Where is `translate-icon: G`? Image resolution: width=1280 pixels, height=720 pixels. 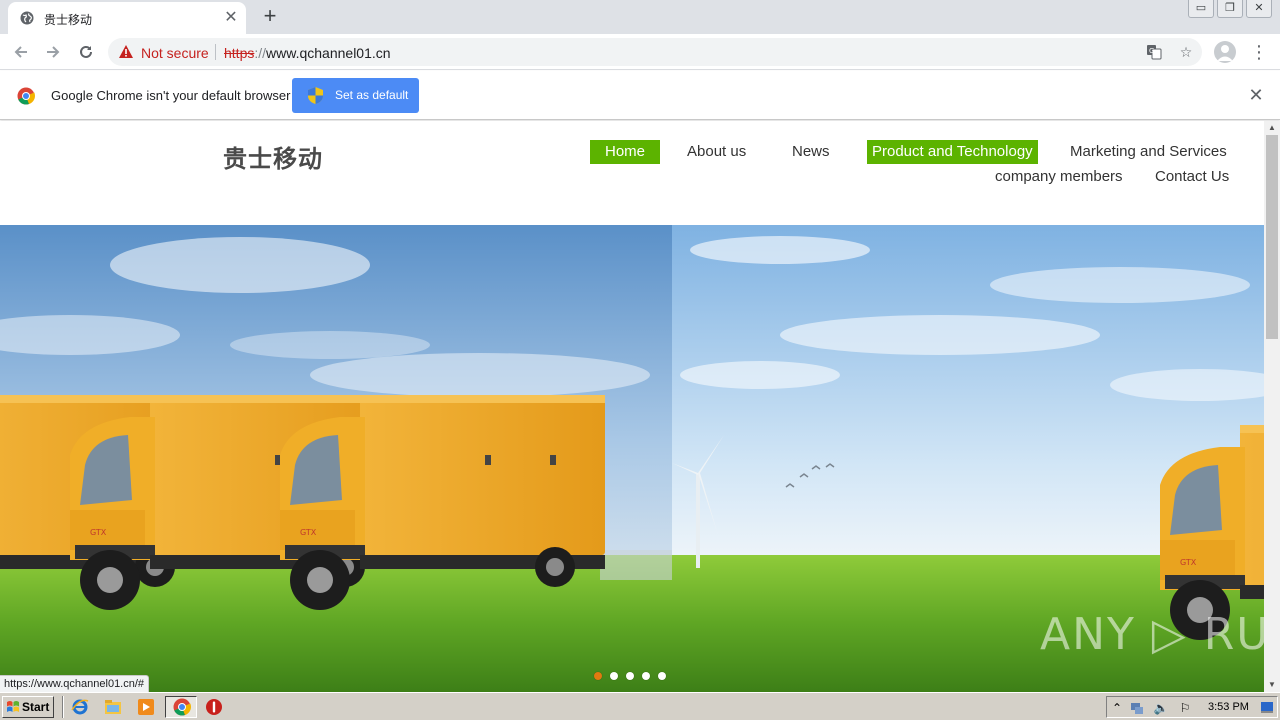 translate-icon: G is located at coordinates (1154, 52).